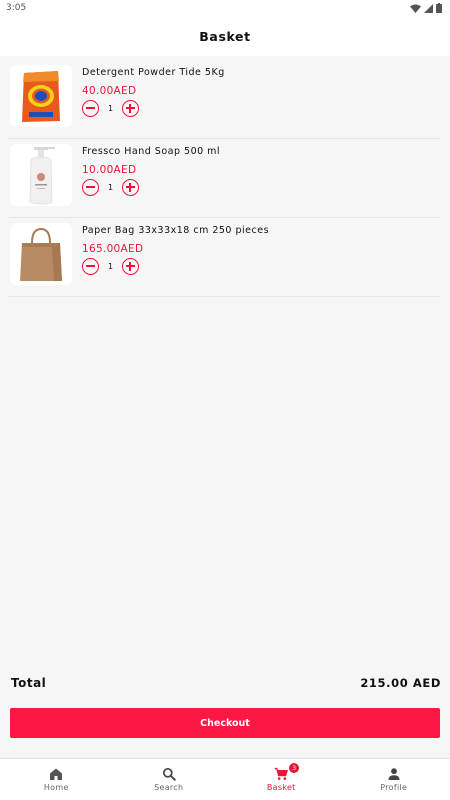 The width and height of the screenshot is (450, 800). Describe the element at coordinates (282, 773) in the screenshot. I see `cart-icon` at that location.